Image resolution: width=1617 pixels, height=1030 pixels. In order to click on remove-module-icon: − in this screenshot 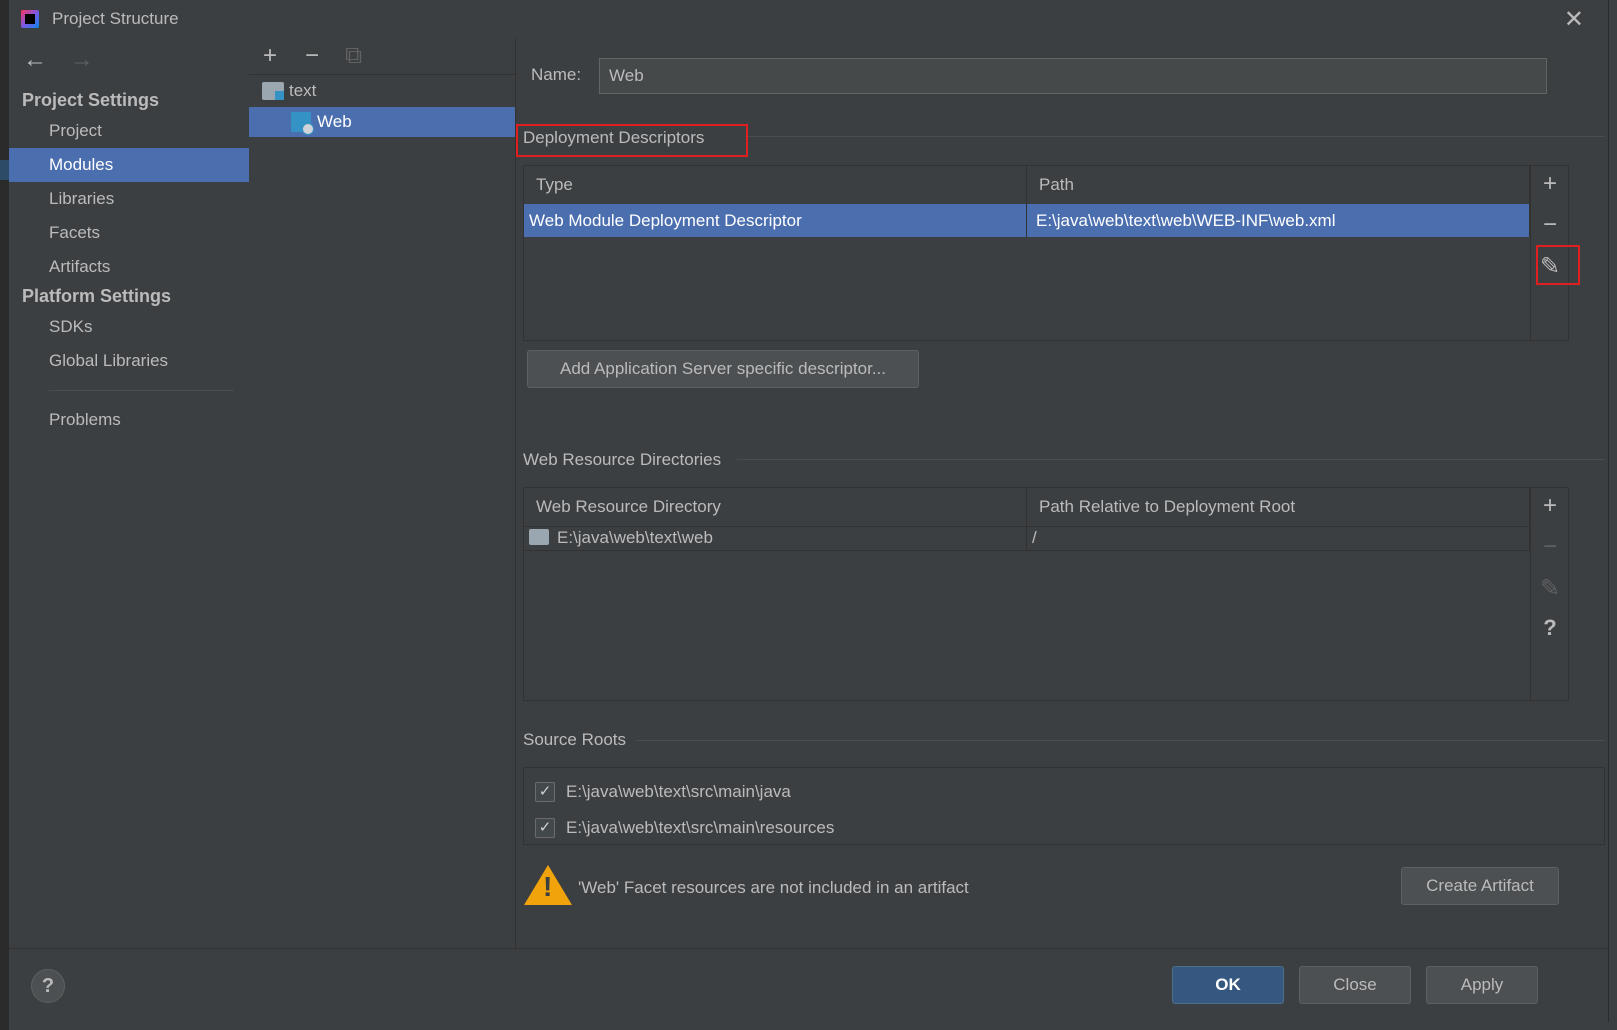, I will do `click(312, 56)`.